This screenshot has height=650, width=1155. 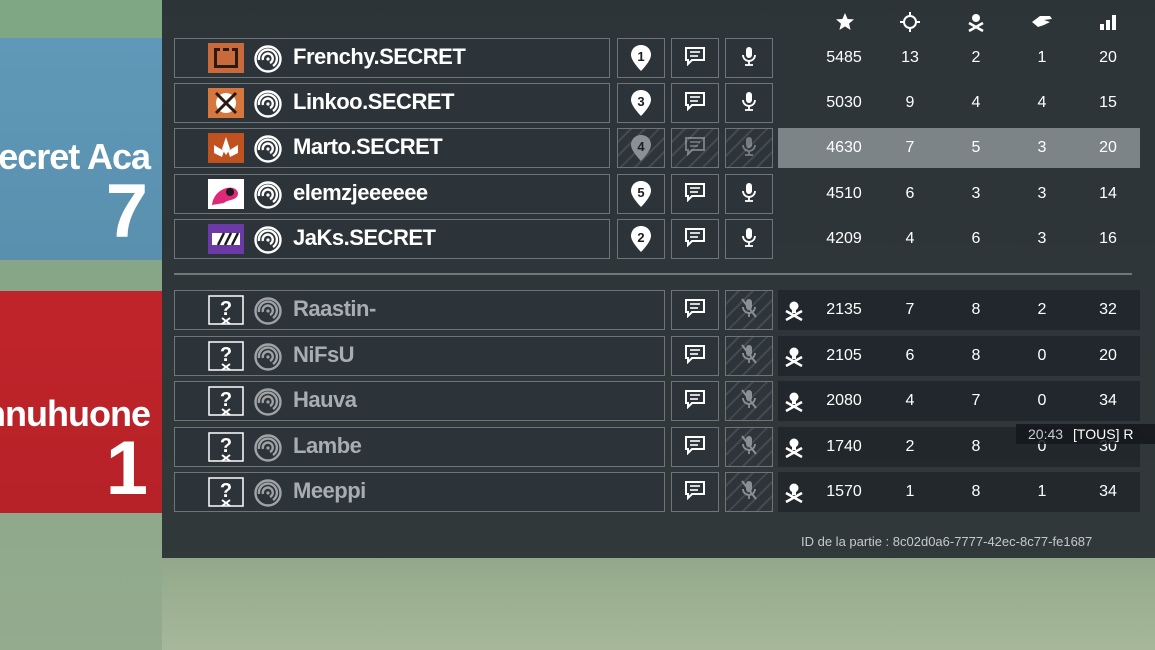 What do you see at coordinates (419, 401) in the screenshot?
I see `player-name-box: ? Hauva` at bounding box center [419, 401].